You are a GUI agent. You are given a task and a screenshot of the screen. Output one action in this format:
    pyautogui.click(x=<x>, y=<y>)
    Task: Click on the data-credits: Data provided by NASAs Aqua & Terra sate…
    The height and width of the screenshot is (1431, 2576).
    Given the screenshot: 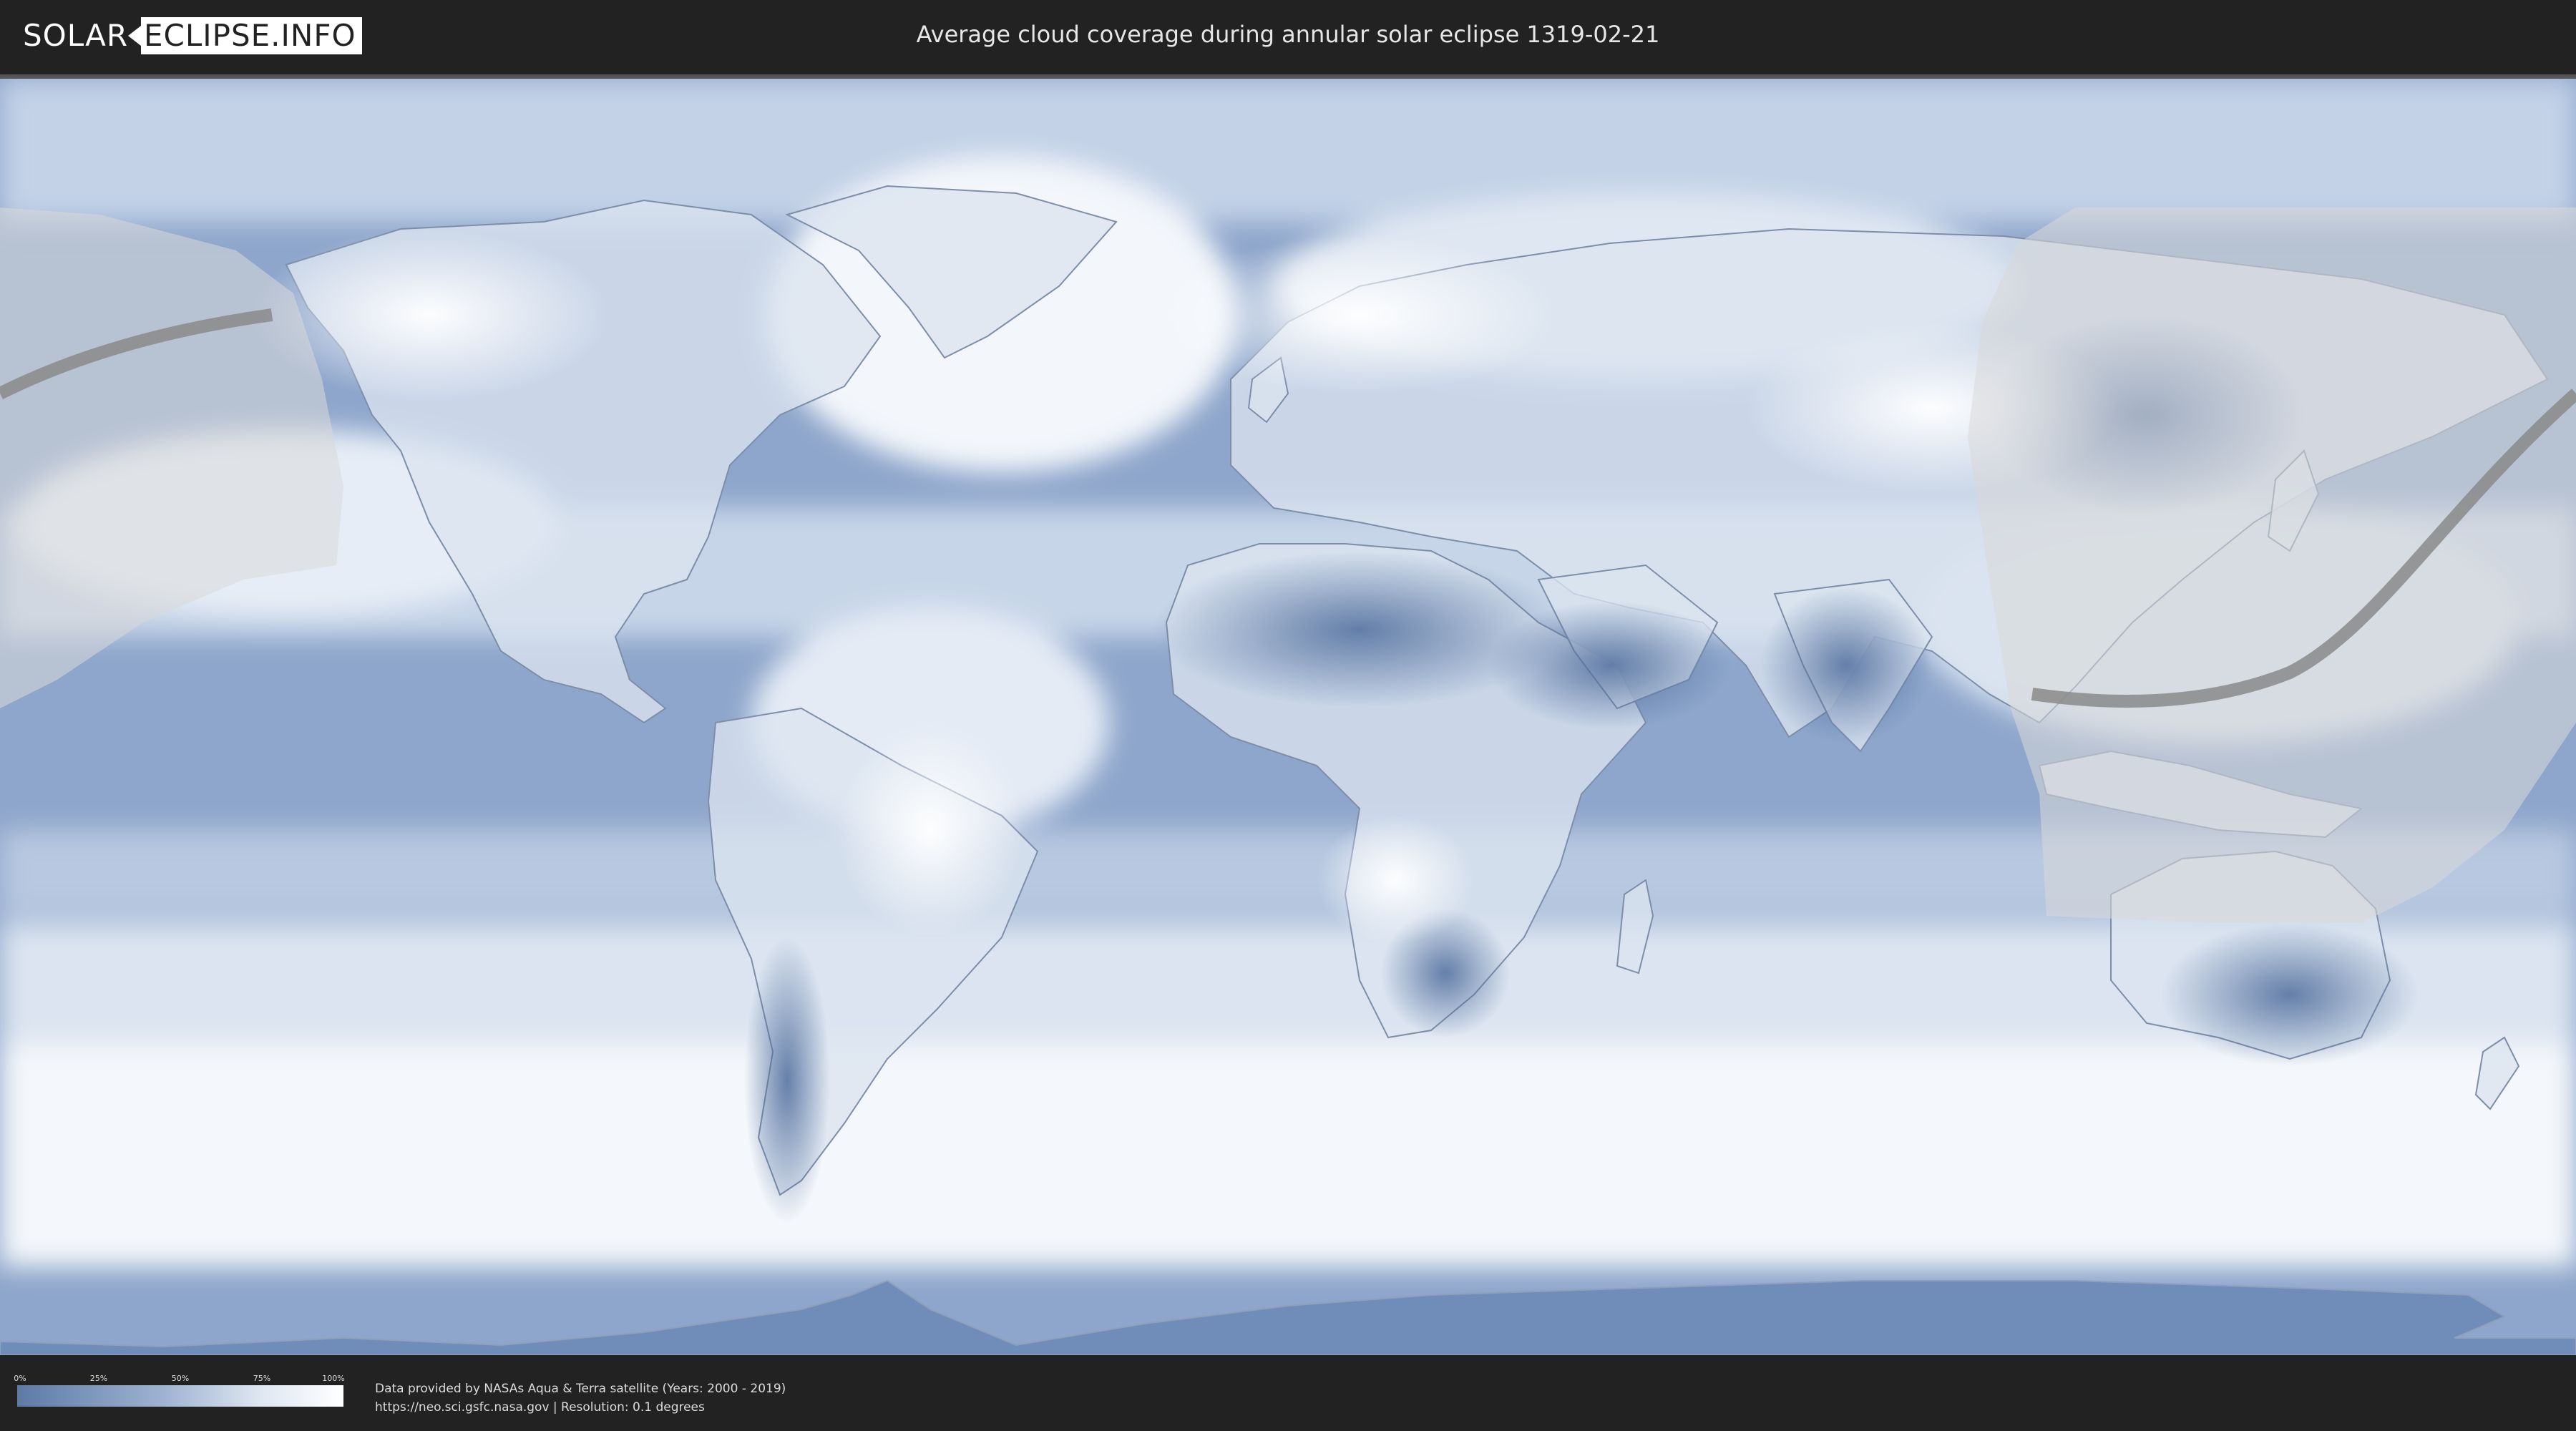 What is the action you would take?
    pyautogui.click(x=580, y=1398)
    